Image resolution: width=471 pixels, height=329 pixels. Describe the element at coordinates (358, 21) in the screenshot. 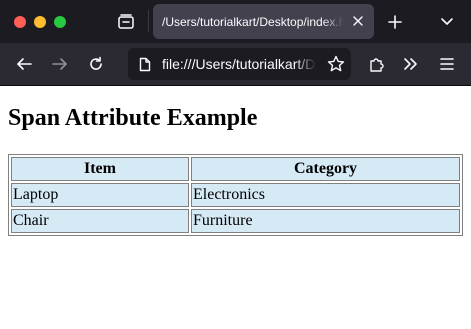

I see `close-icon` at that location.